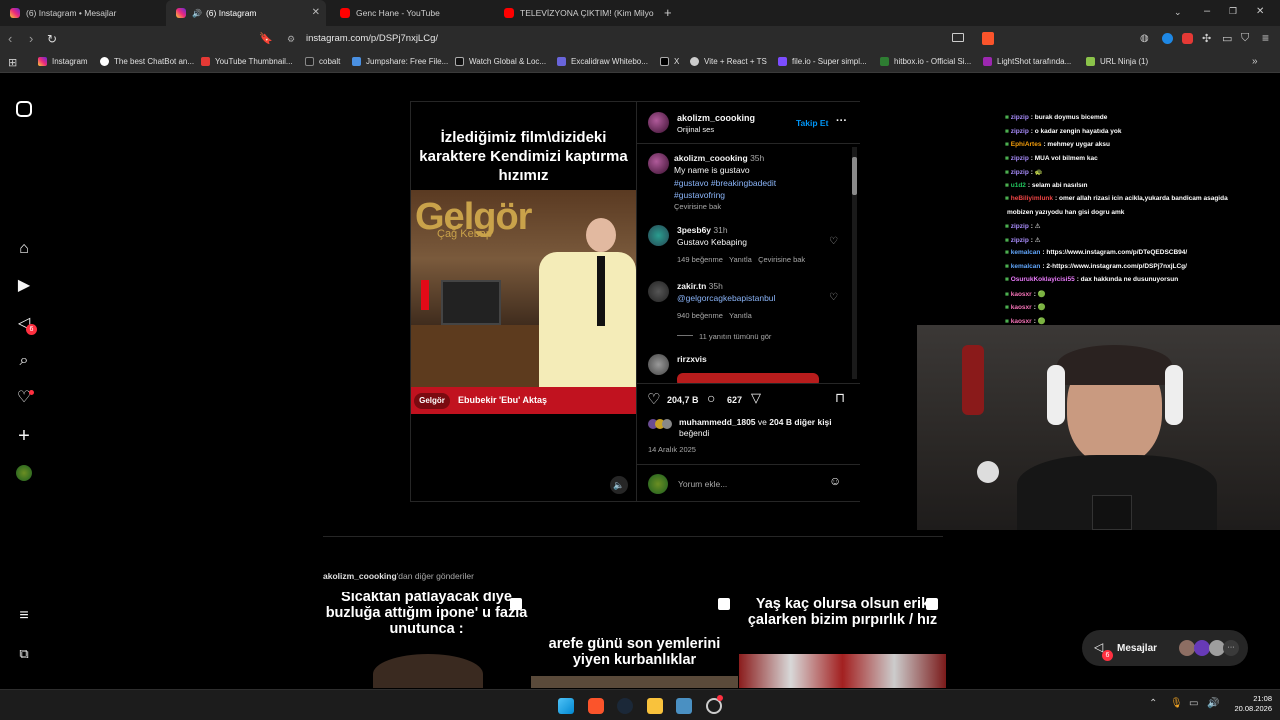  Describe the element at coordinates (697, 206) in the screenshot. I see `caption-translate: Çevirisine bak` at that location.